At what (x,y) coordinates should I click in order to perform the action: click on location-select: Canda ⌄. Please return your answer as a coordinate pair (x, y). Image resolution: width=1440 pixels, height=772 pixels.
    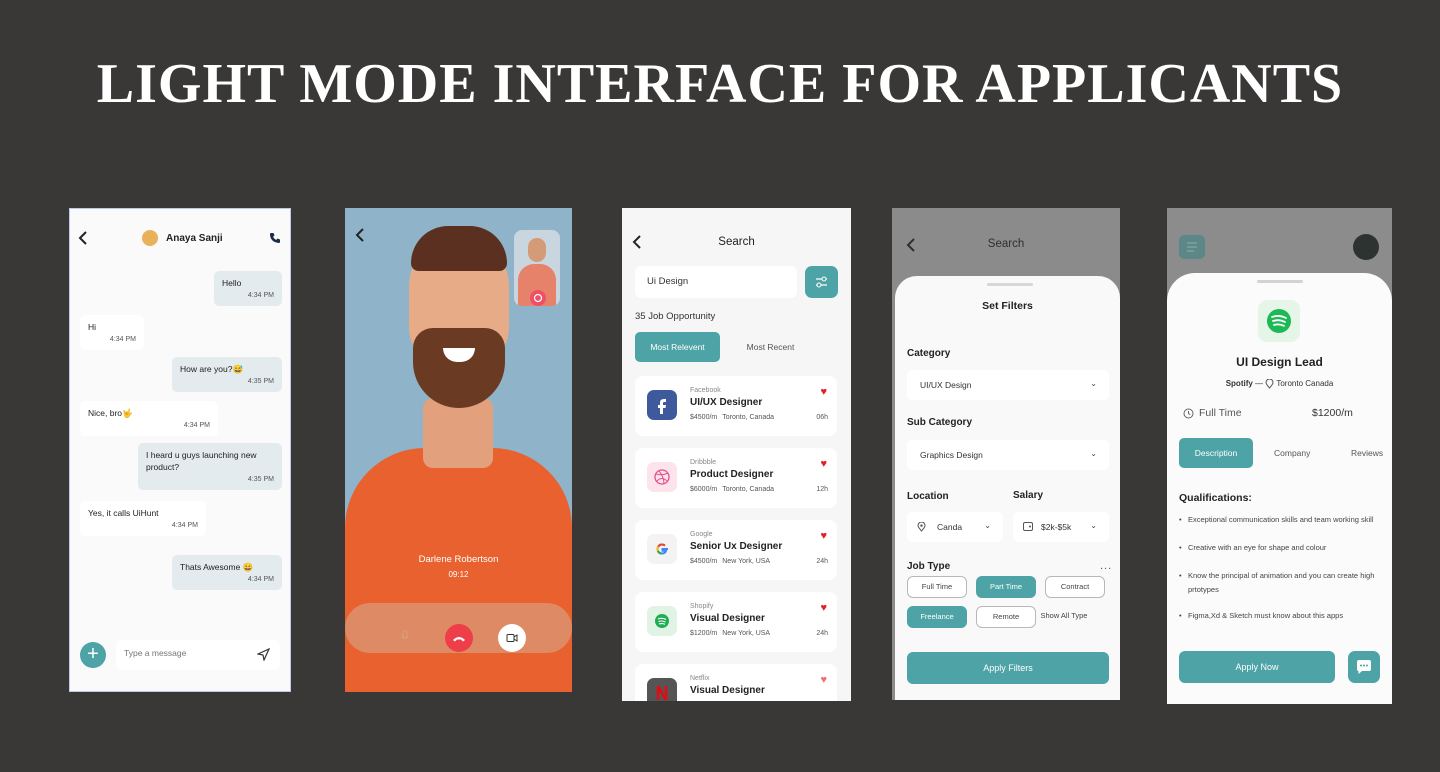
    Looking at the image, I should click on (955, 527).